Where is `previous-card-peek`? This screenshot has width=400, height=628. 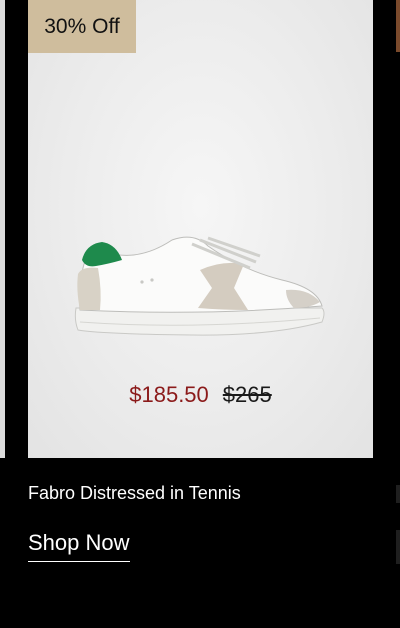
previous-card-peek is located at coordinates (2, 229).